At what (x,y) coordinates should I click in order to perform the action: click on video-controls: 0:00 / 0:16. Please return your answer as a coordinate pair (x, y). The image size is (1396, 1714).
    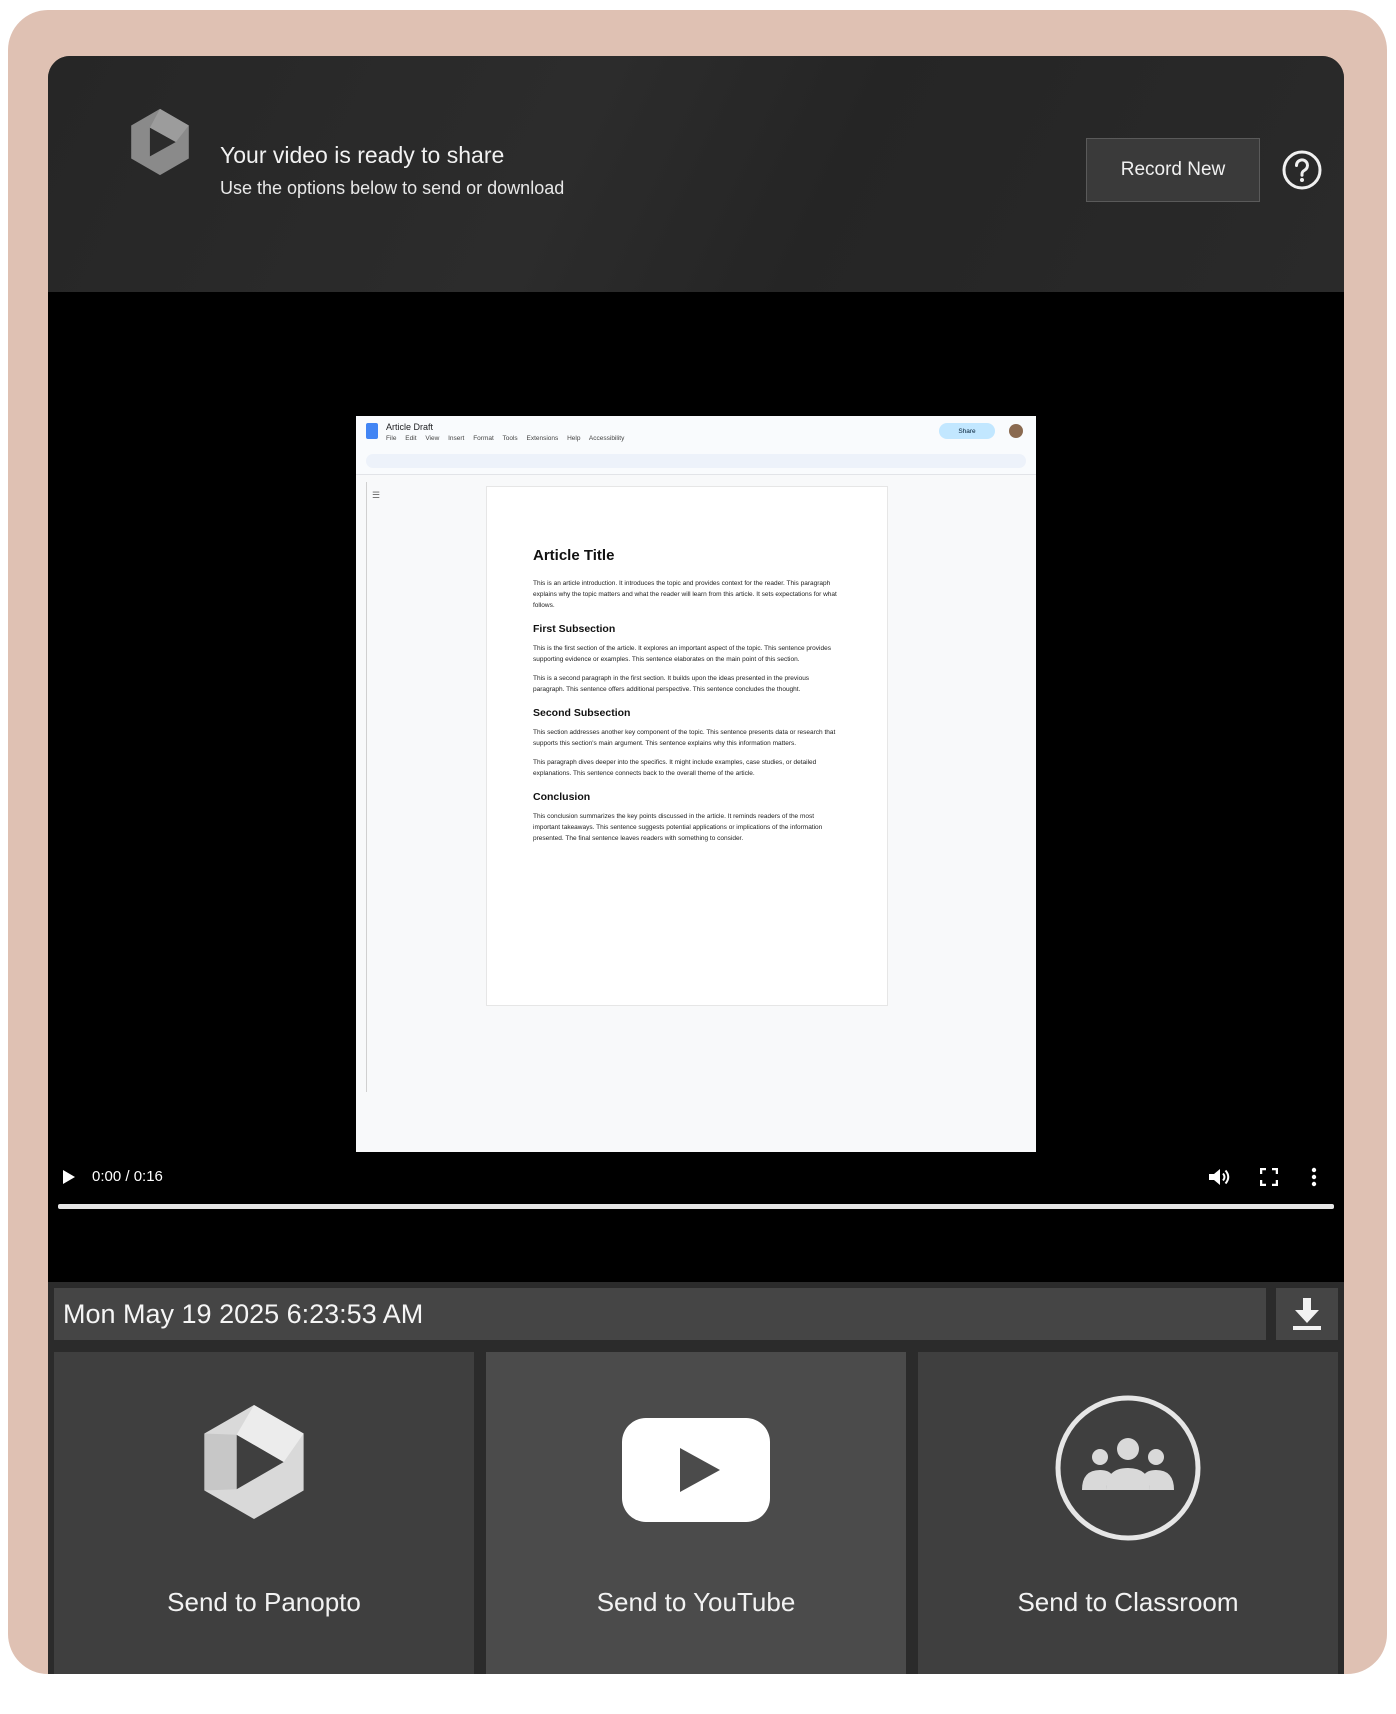
    Looking at the image, I should click on (696, 1207).